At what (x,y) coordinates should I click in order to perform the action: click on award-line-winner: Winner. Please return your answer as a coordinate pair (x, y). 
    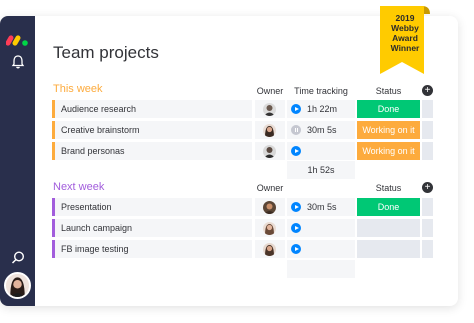
    Looking at the image, I should click on (405, 48).